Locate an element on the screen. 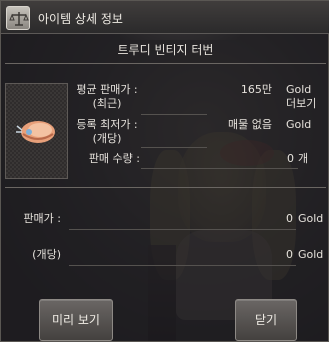 The width and height of the screenshot is (329, 342). item-name: 트루디 빈티지 터번 is located at coordinates (165, 50).